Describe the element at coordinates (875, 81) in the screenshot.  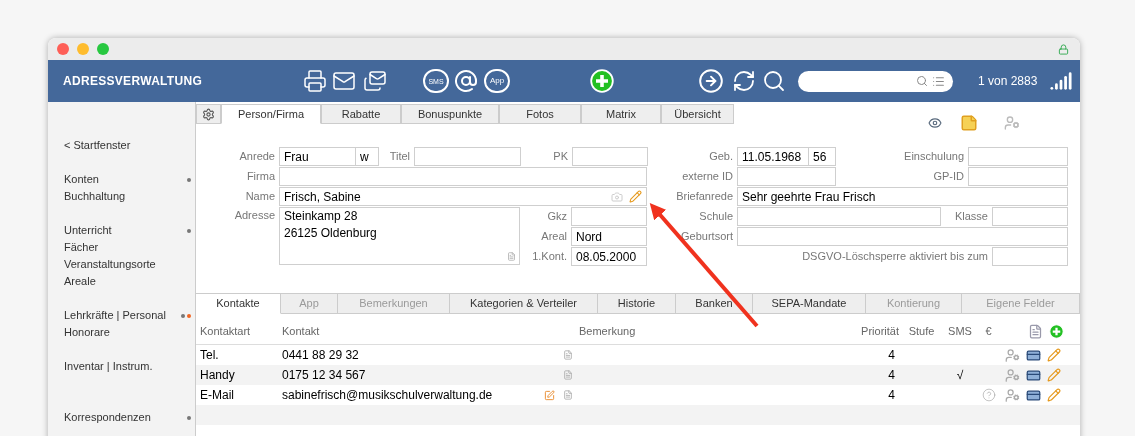
I see `search-field` at that location.